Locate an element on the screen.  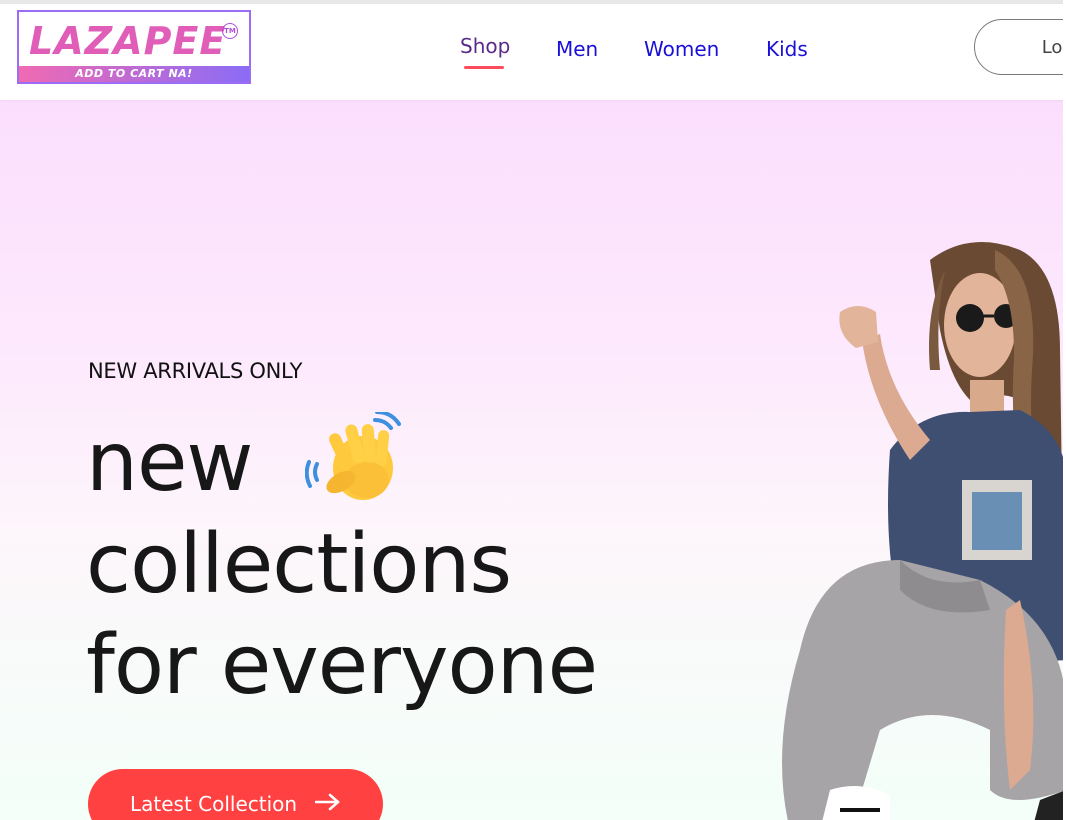
nav-item-label: Women is located at coordinates (682, 49).